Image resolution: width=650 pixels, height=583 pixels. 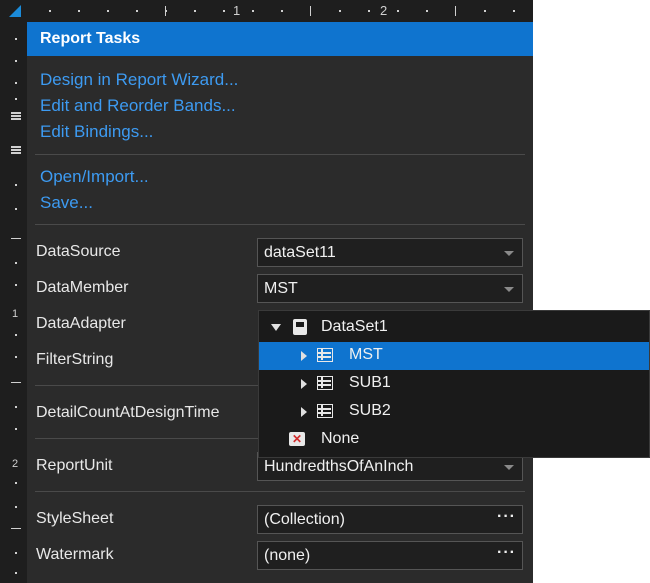 I want to click on watermark-field: (none) ···, so click(x=390, y=555).